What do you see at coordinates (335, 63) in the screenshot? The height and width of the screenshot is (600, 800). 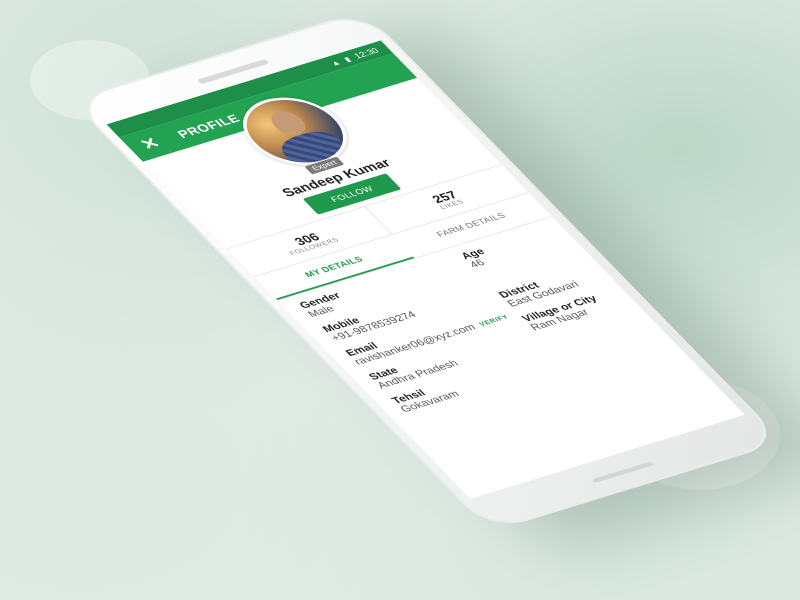 I see `signal-icon: ▲` at bounding box center [335, 63].